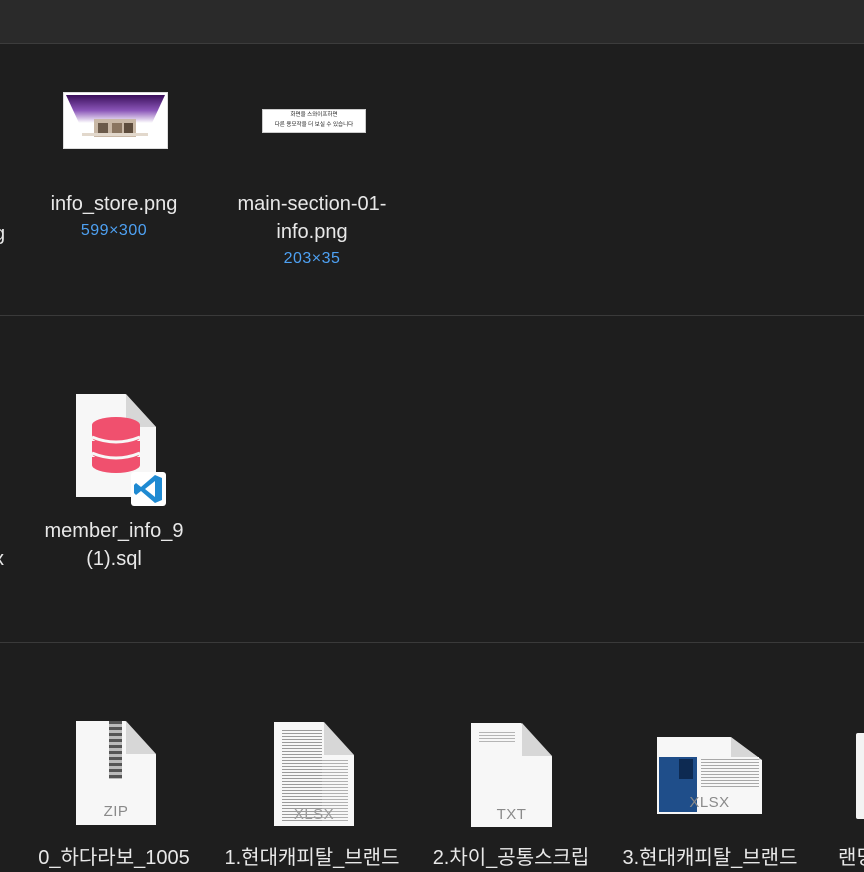 The image size is (864, 872). I want to click on cut-off-filename: 랜딩, so click(851, 858).